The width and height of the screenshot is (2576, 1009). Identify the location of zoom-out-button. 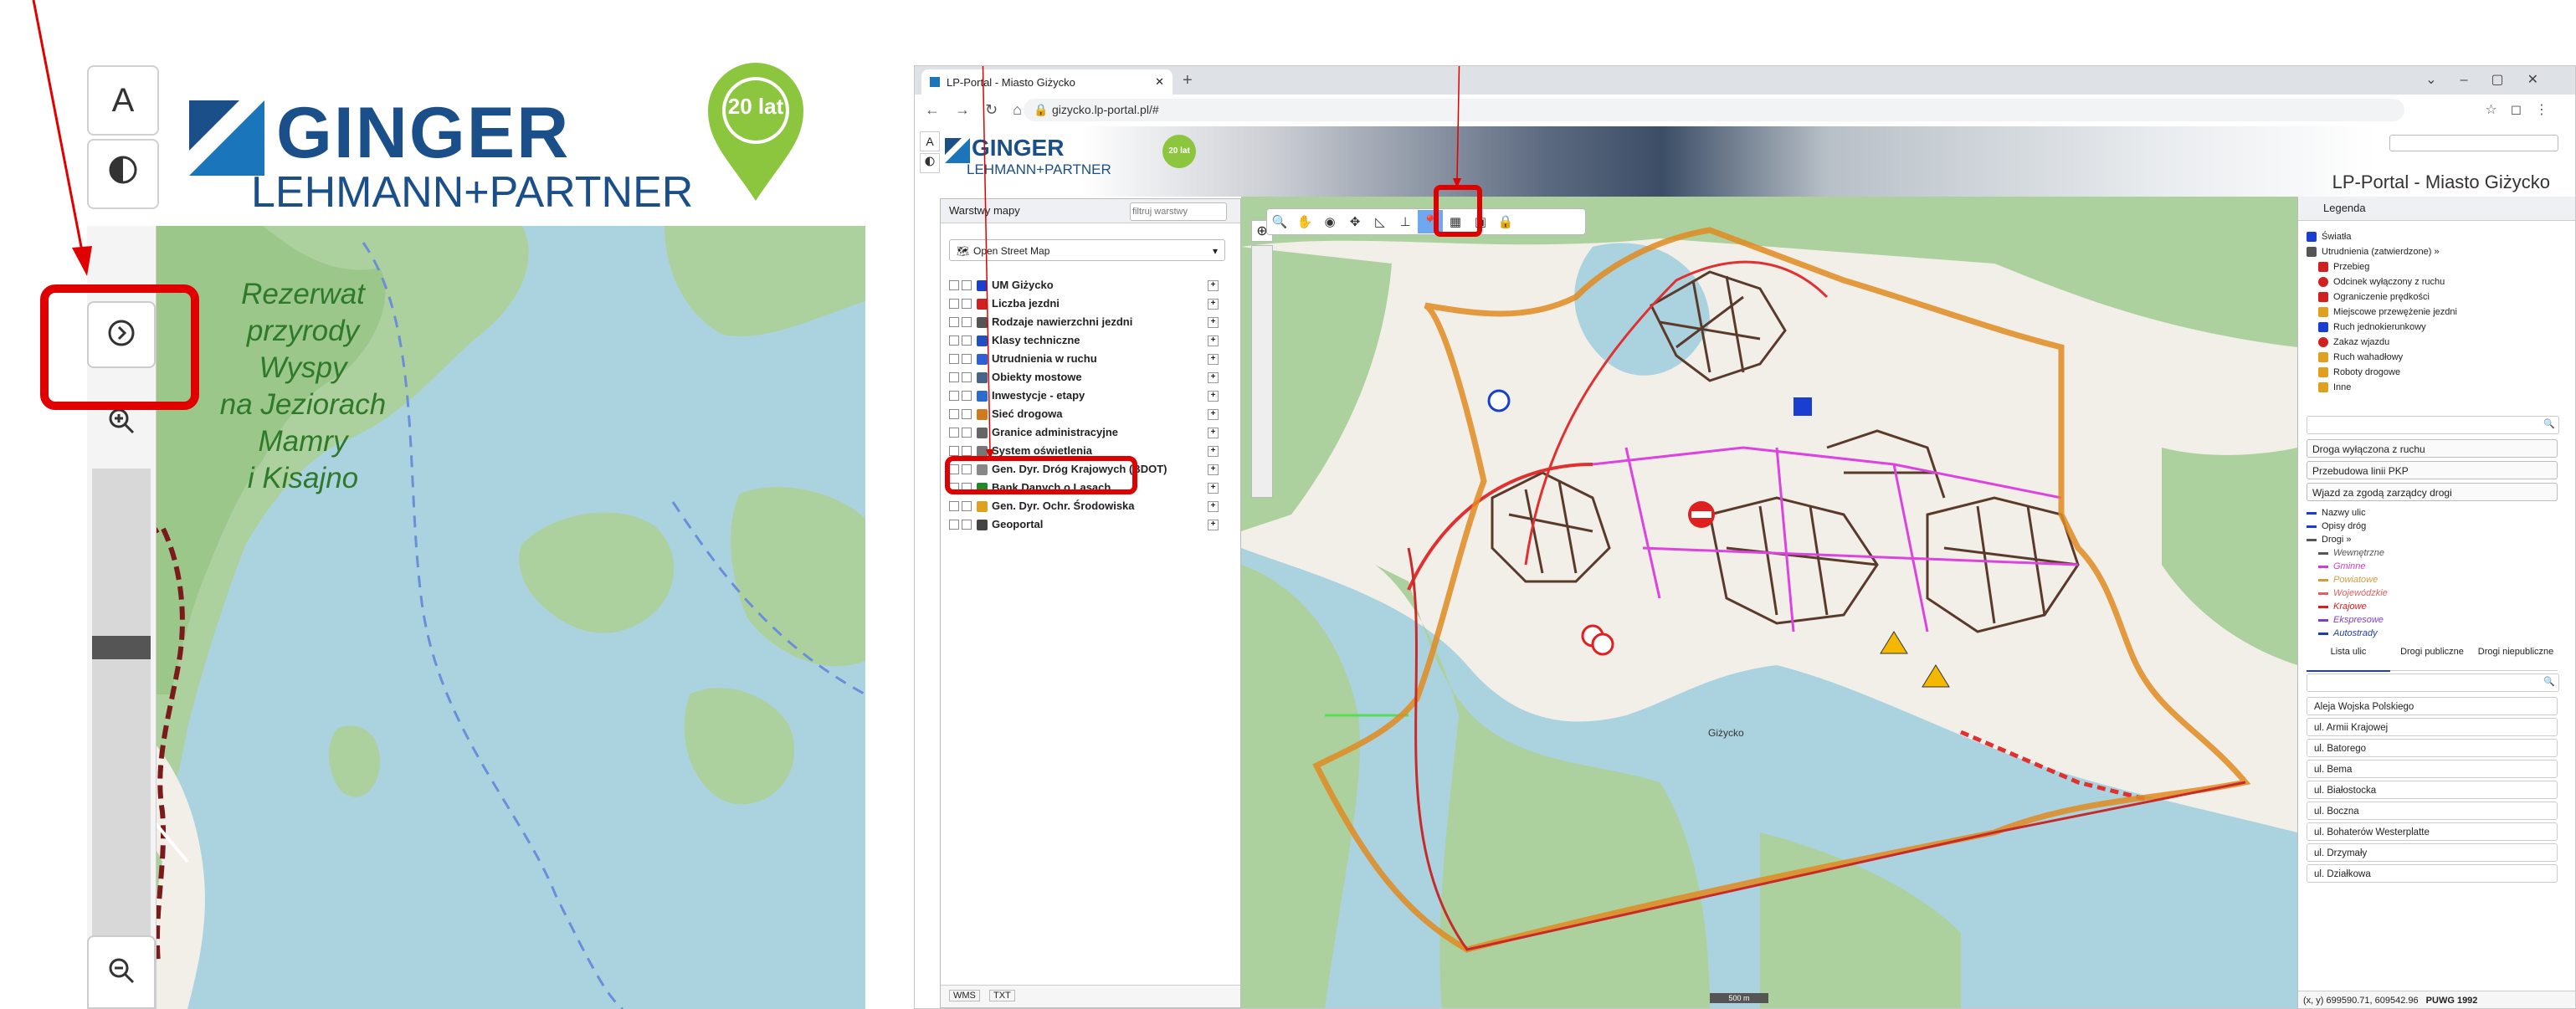
(121, 972).